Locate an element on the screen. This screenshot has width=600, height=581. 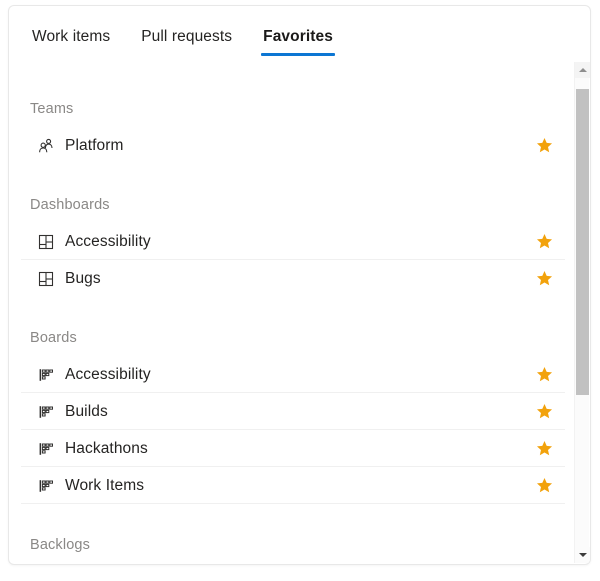
tab-work-items: Work items is located at coordinates (71, 26).